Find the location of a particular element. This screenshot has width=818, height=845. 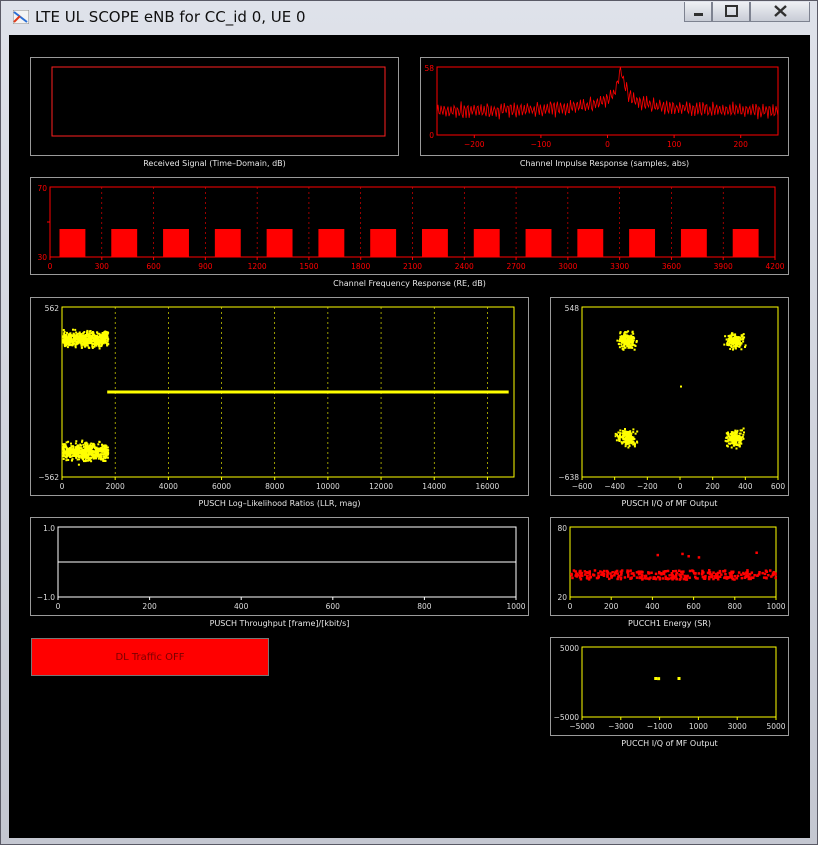

energy-outlier is located at coordinates (699, 557).